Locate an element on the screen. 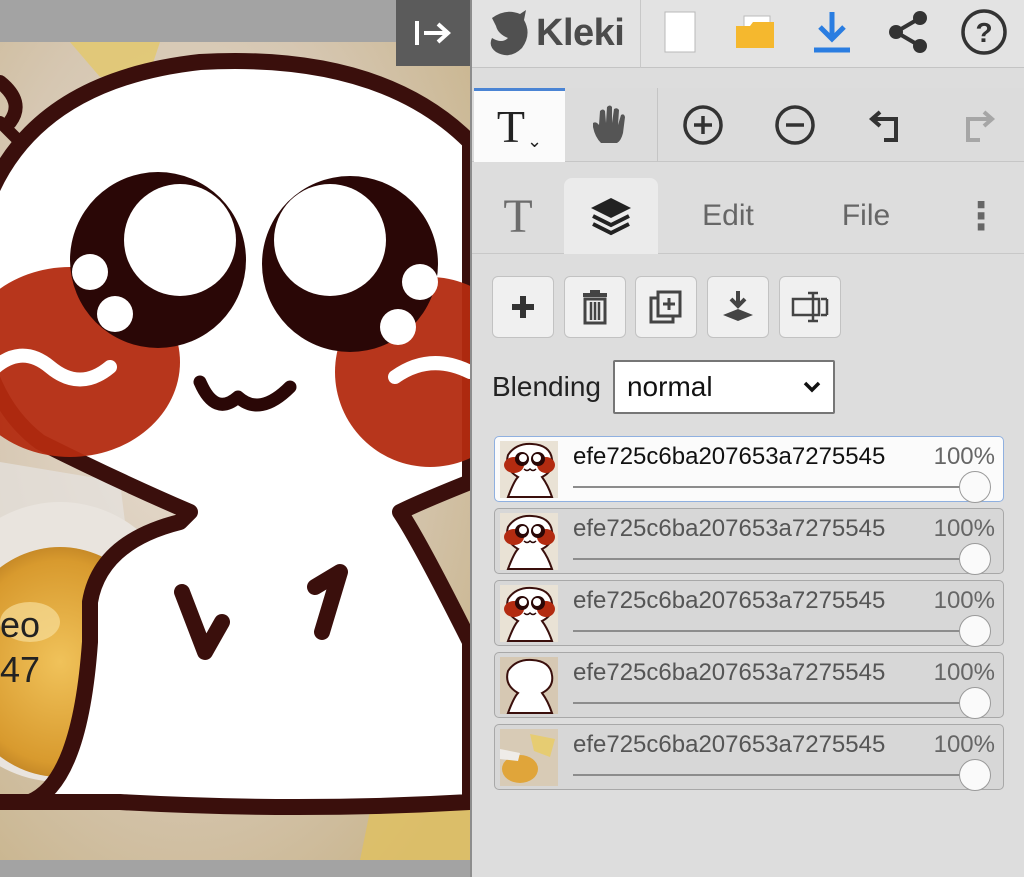 The image size is (1024, 877). help-button: ? is located at coordinates (984, 32).